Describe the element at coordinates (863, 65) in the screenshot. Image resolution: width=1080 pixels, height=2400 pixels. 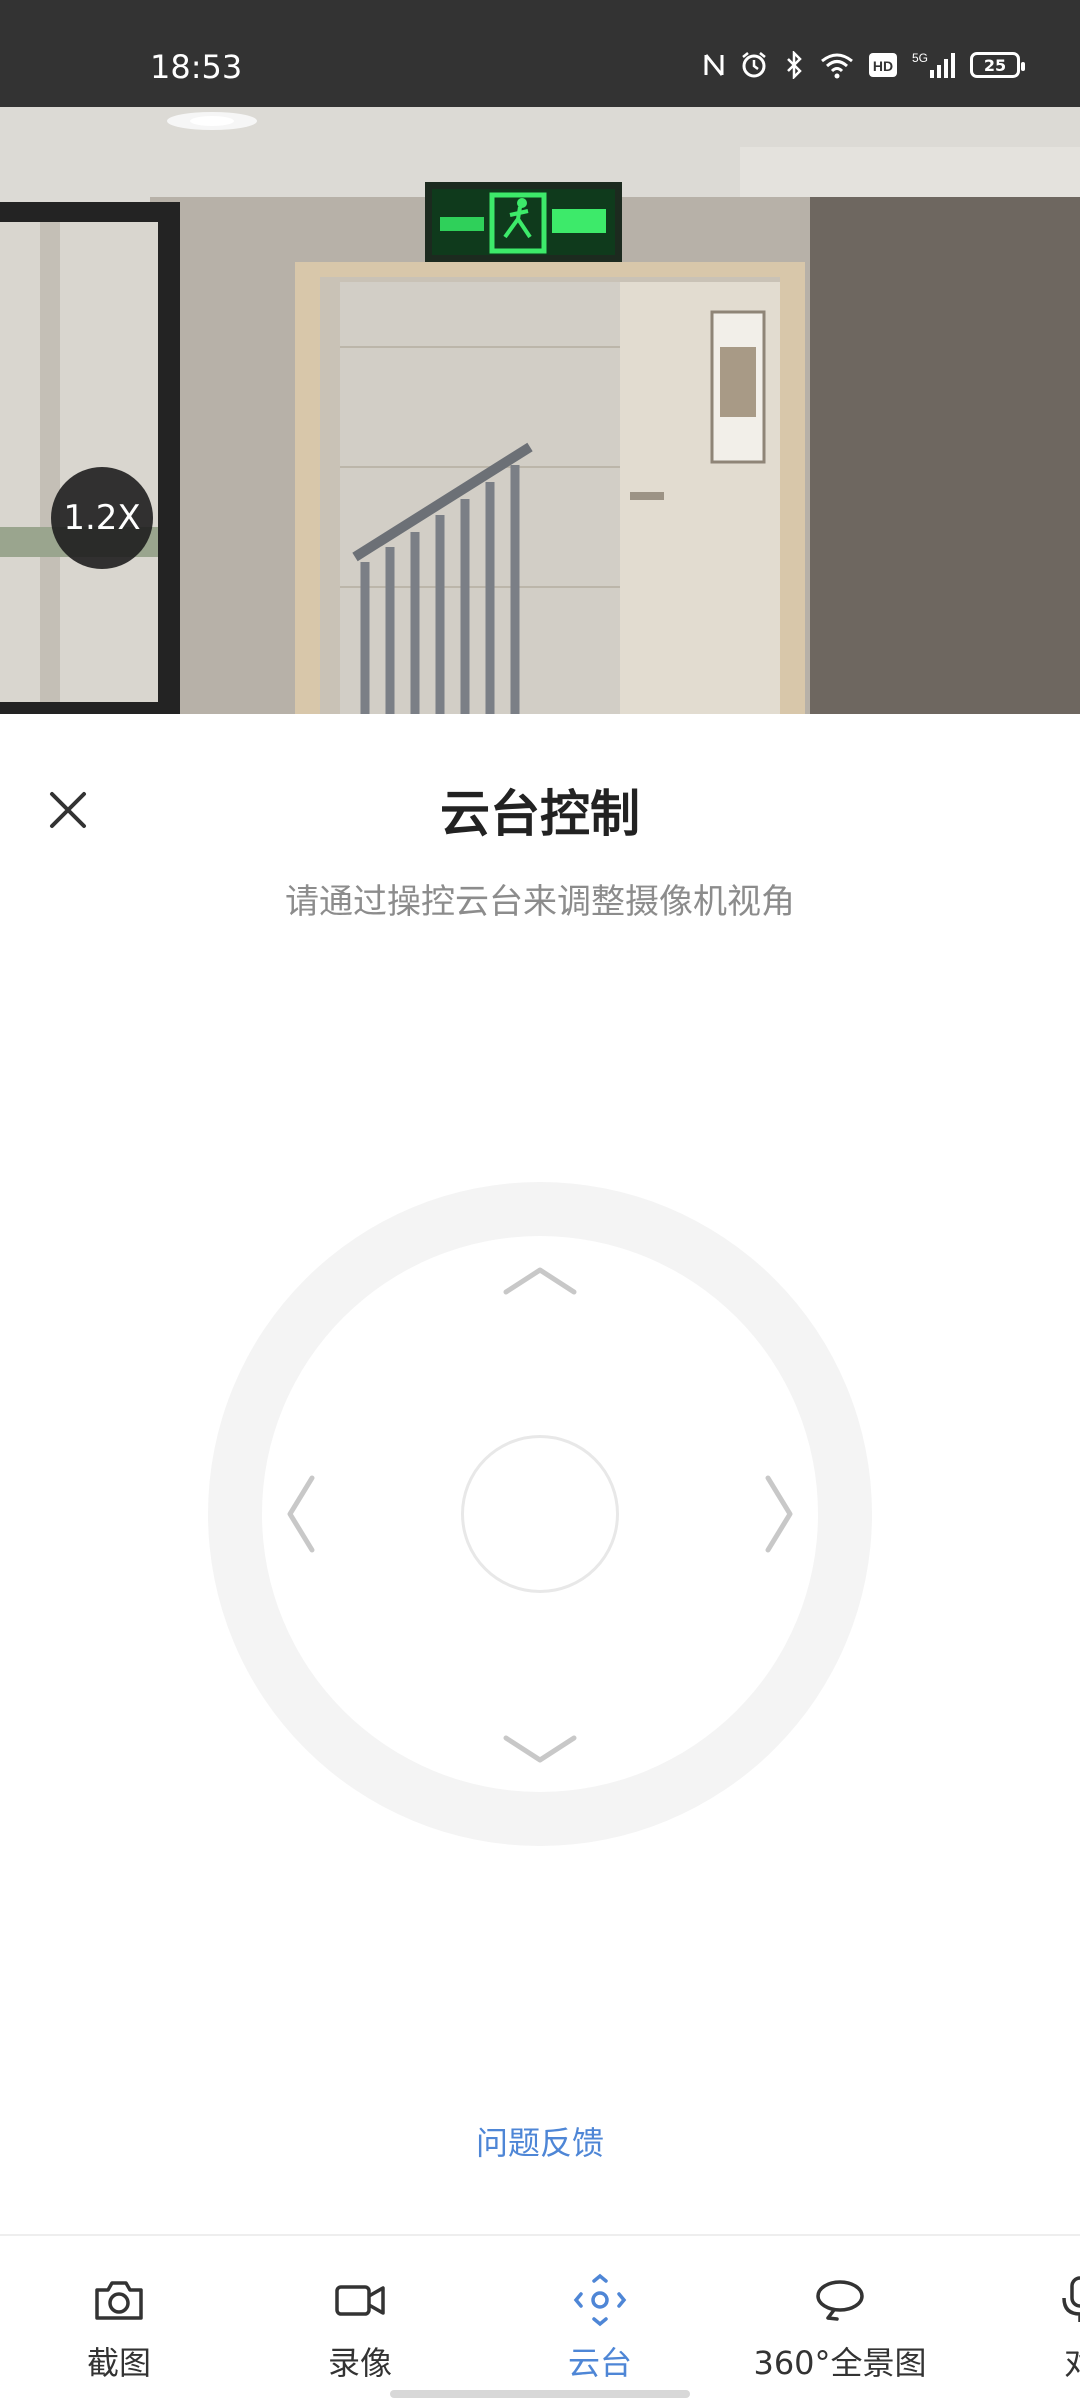
I see `status-icons: HD 5G 25` at that location.